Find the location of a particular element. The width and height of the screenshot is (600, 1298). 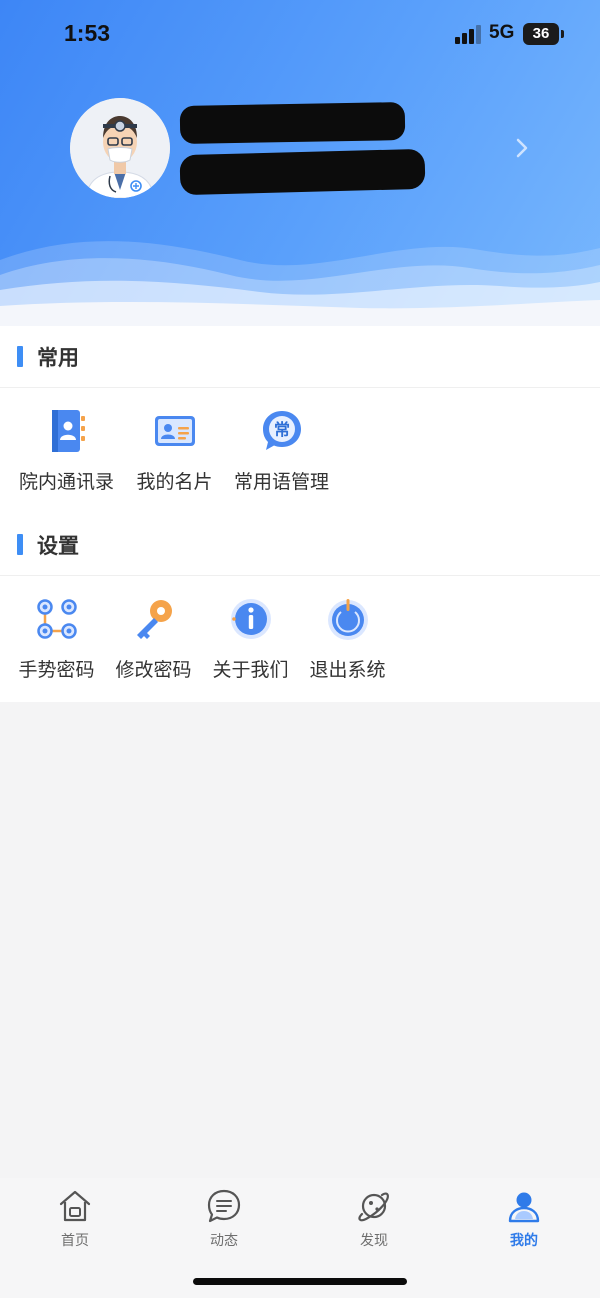

tab-activity: 动态 is located at coordinates (224, 1219).